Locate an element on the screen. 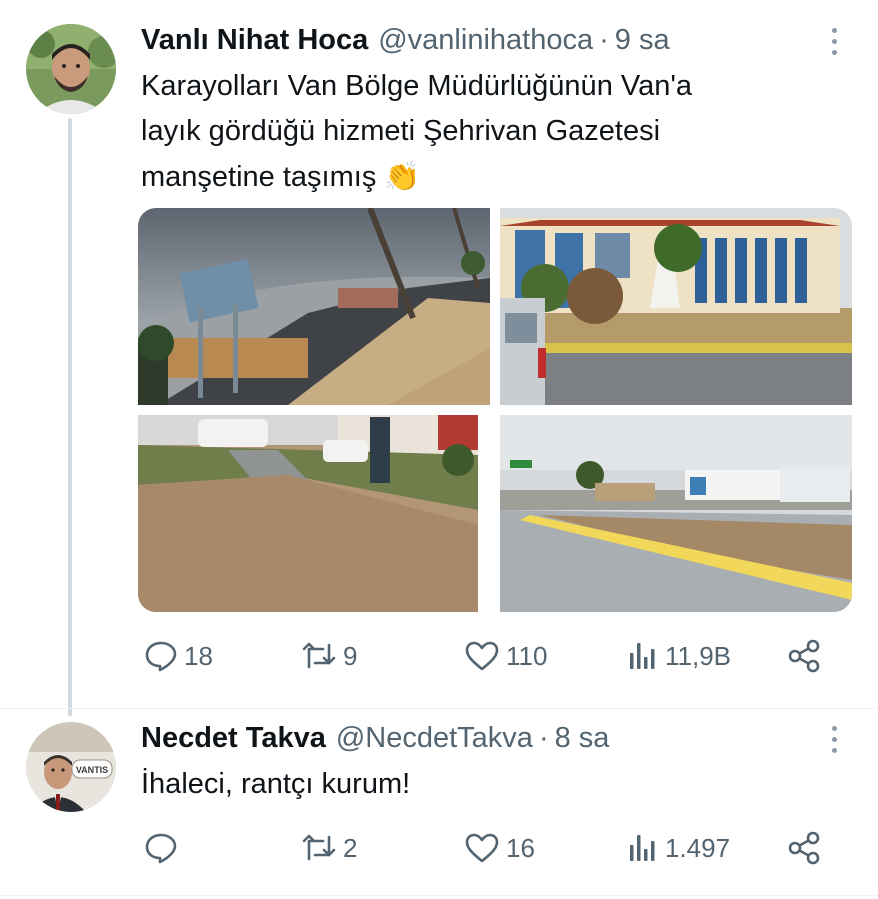 Image resolution: width=878 pixels, height=899 pixels. roadside-billboard-photo is located at coordinates (314, 306).